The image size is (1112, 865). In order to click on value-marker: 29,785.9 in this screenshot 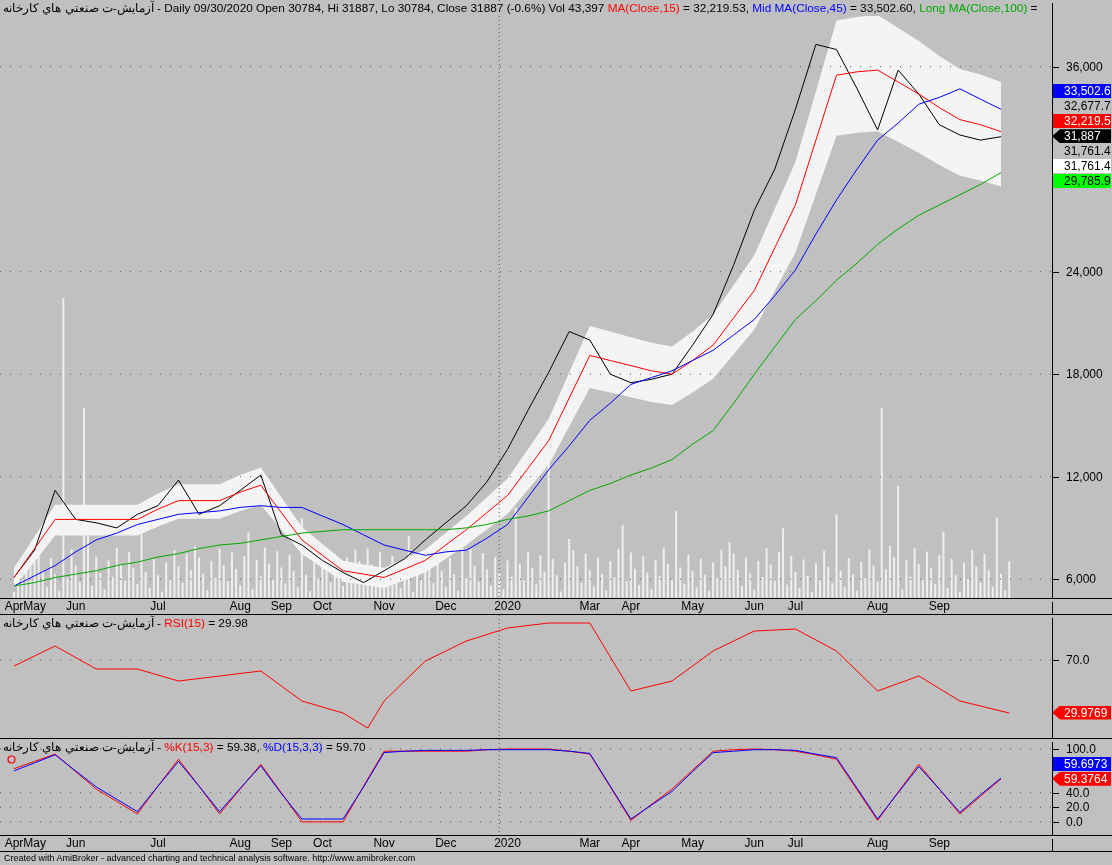, I will do `click(1081, 181)`.